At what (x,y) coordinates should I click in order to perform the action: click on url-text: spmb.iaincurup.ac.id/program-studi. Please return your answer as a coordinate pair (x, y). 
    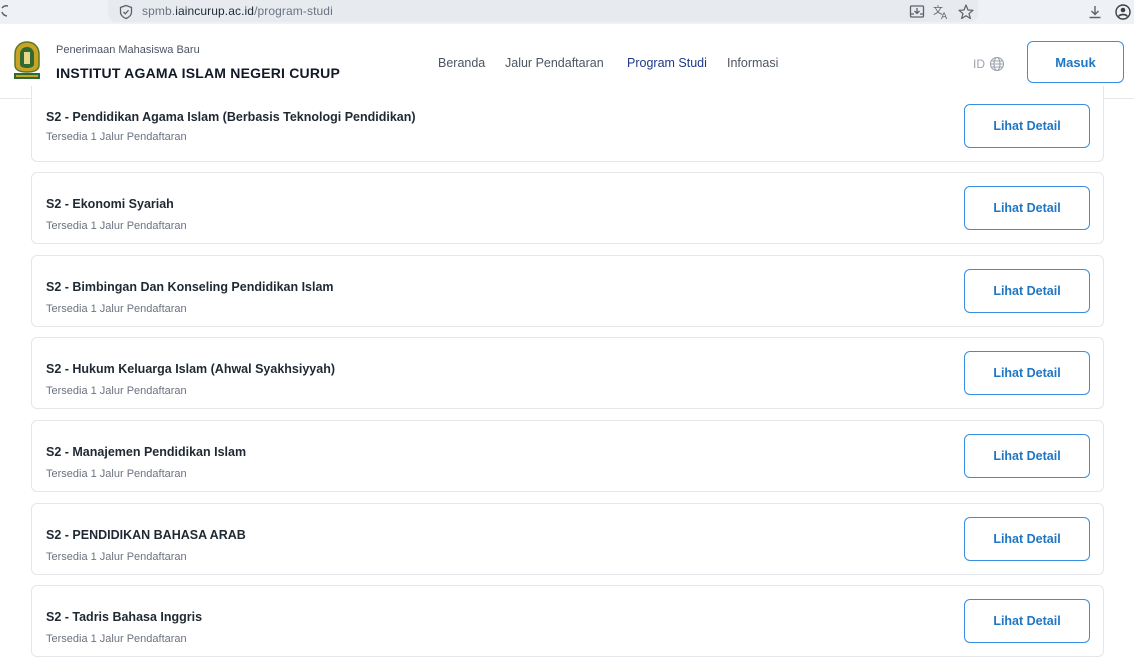
    Looking at the image, I should click on (237, 11).